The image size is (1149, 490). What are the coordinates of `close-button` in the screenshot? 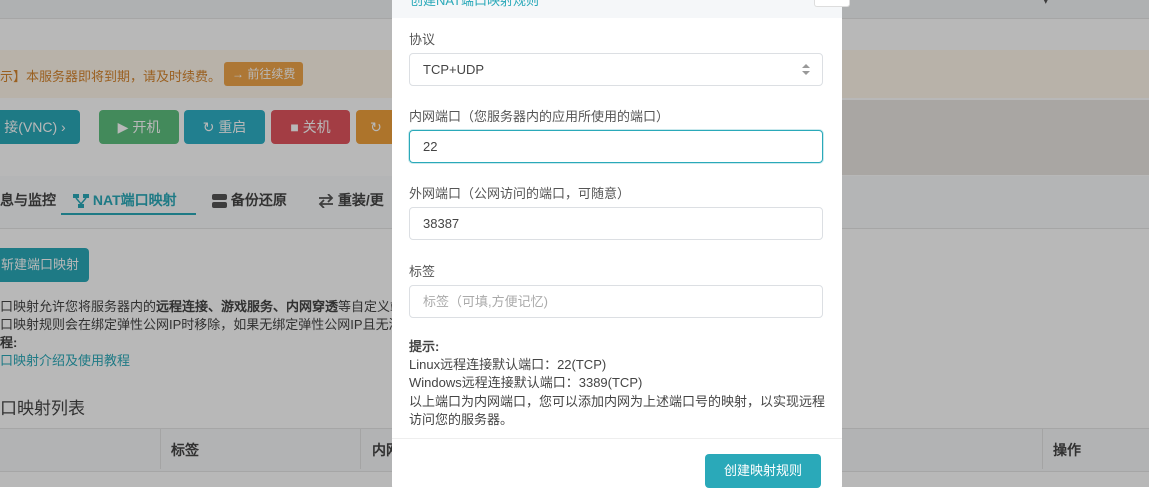 It's located at (832, 3).